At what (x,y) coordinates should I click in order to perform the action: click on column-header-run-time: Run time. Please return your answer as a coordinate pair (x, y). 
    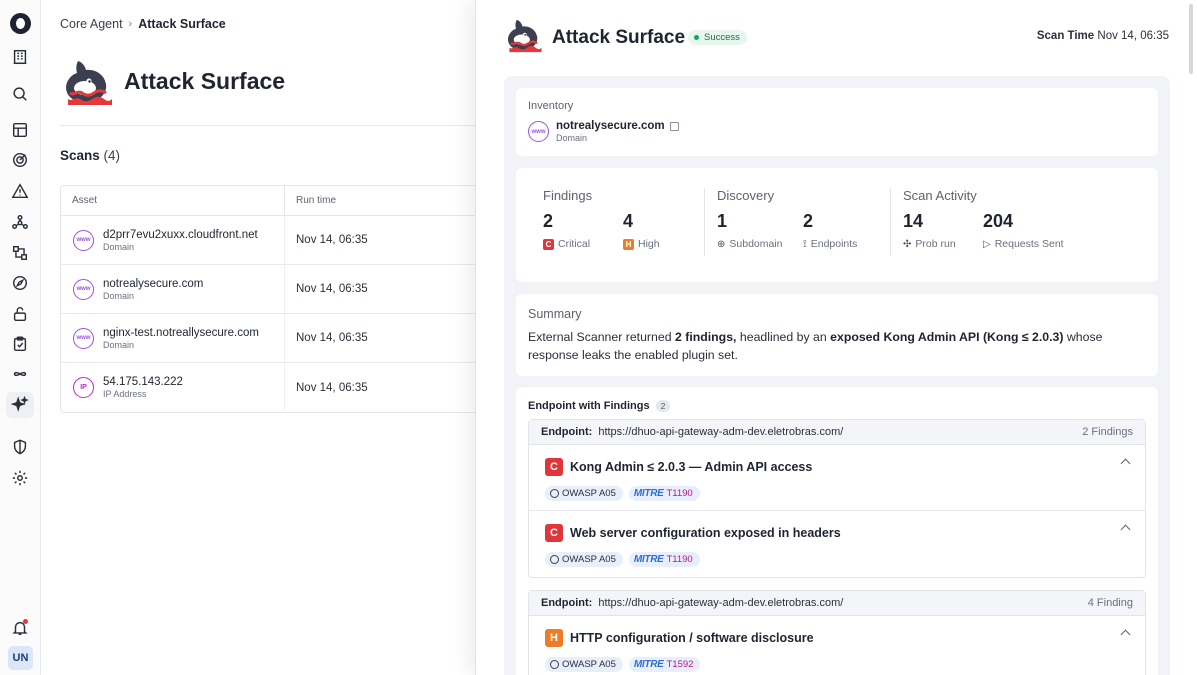
    Looking at the image, I should click on (310, 200).